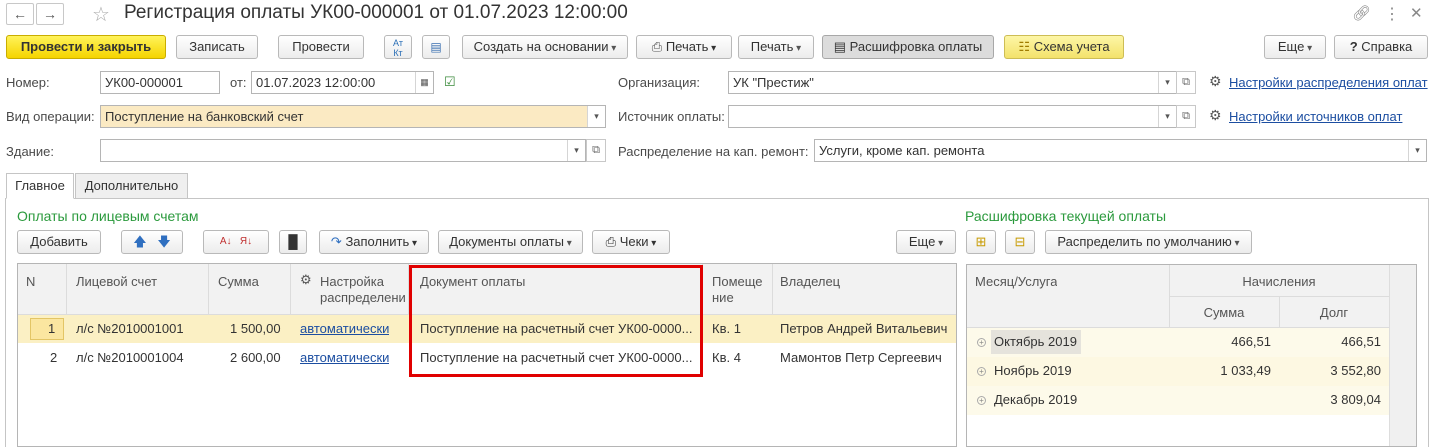  What do you see at coordinates (908, 47) in the screenshot?
I see `breakdown-button: ▤ Расшифровка оплаты` at bounding box center [908, 47].